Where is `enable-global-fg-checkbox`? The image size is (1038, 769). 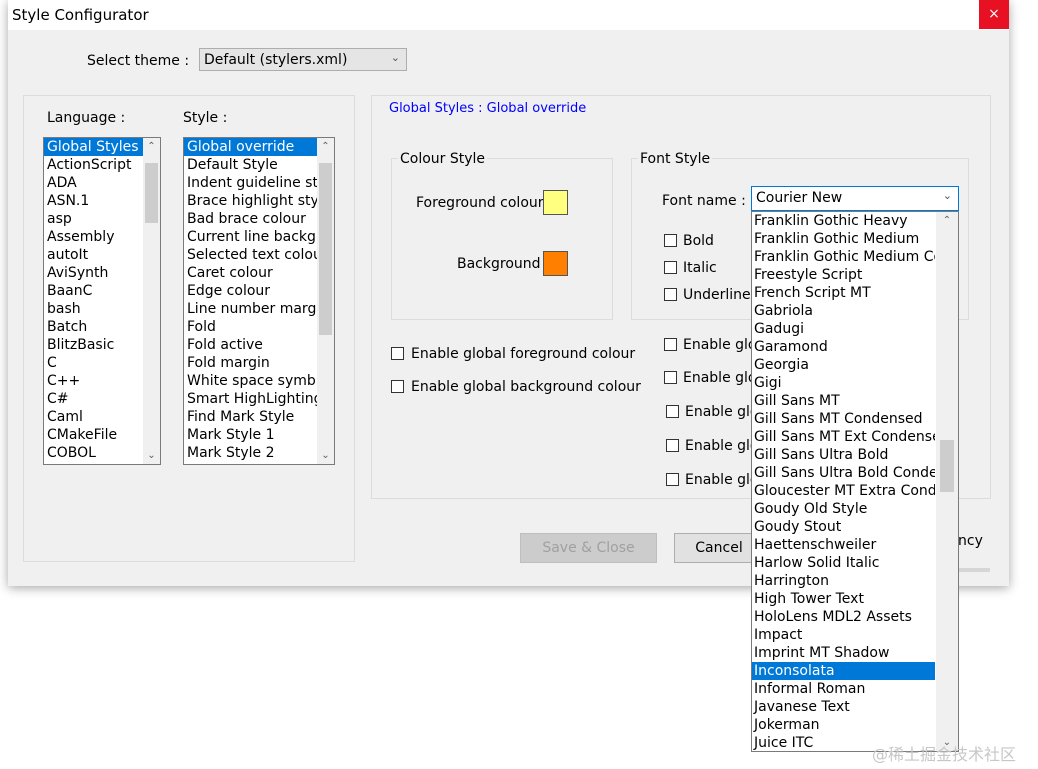
enable-global-fg-checkbox is located at coordinates (397, 353).